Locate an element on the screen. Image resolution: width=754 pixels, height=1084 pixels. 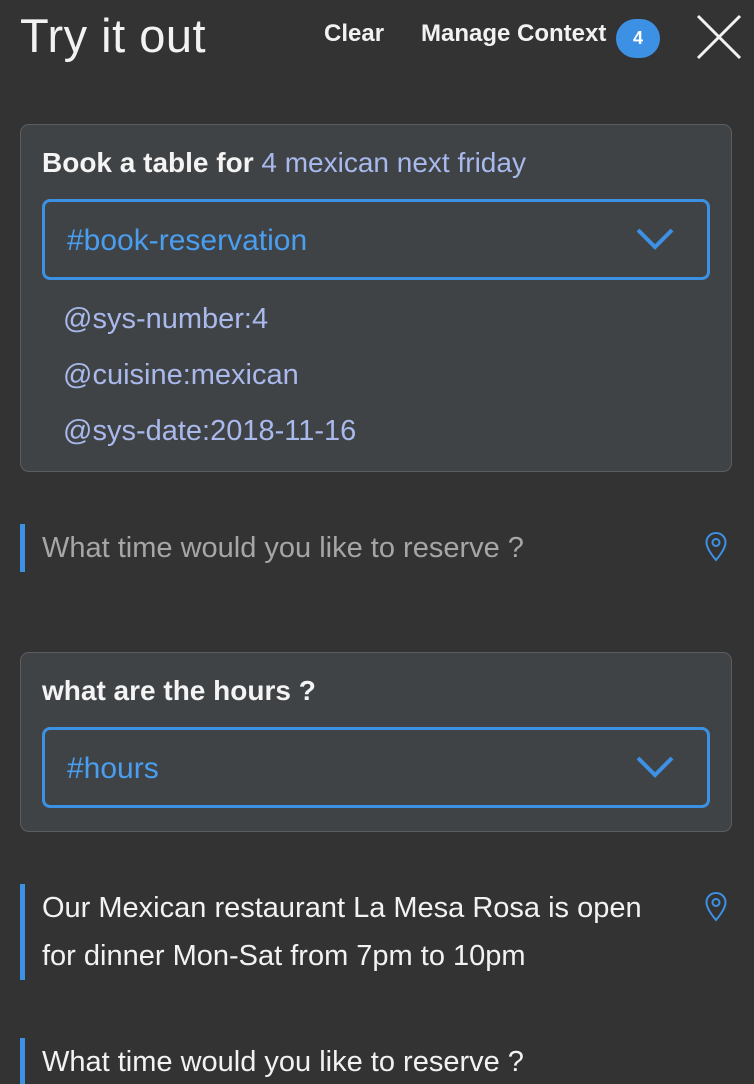
intent-label: #book-reservation is located at coordinates (187, 240).